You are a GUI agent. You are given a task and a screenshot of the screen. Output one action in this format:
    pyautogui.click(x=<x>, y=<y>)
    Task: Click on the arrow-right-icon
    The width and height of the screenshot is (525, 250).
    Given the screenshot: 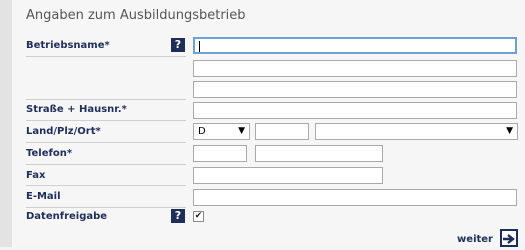 What is the action you would take?
    pyautogui.click(x=509, y=239)
    